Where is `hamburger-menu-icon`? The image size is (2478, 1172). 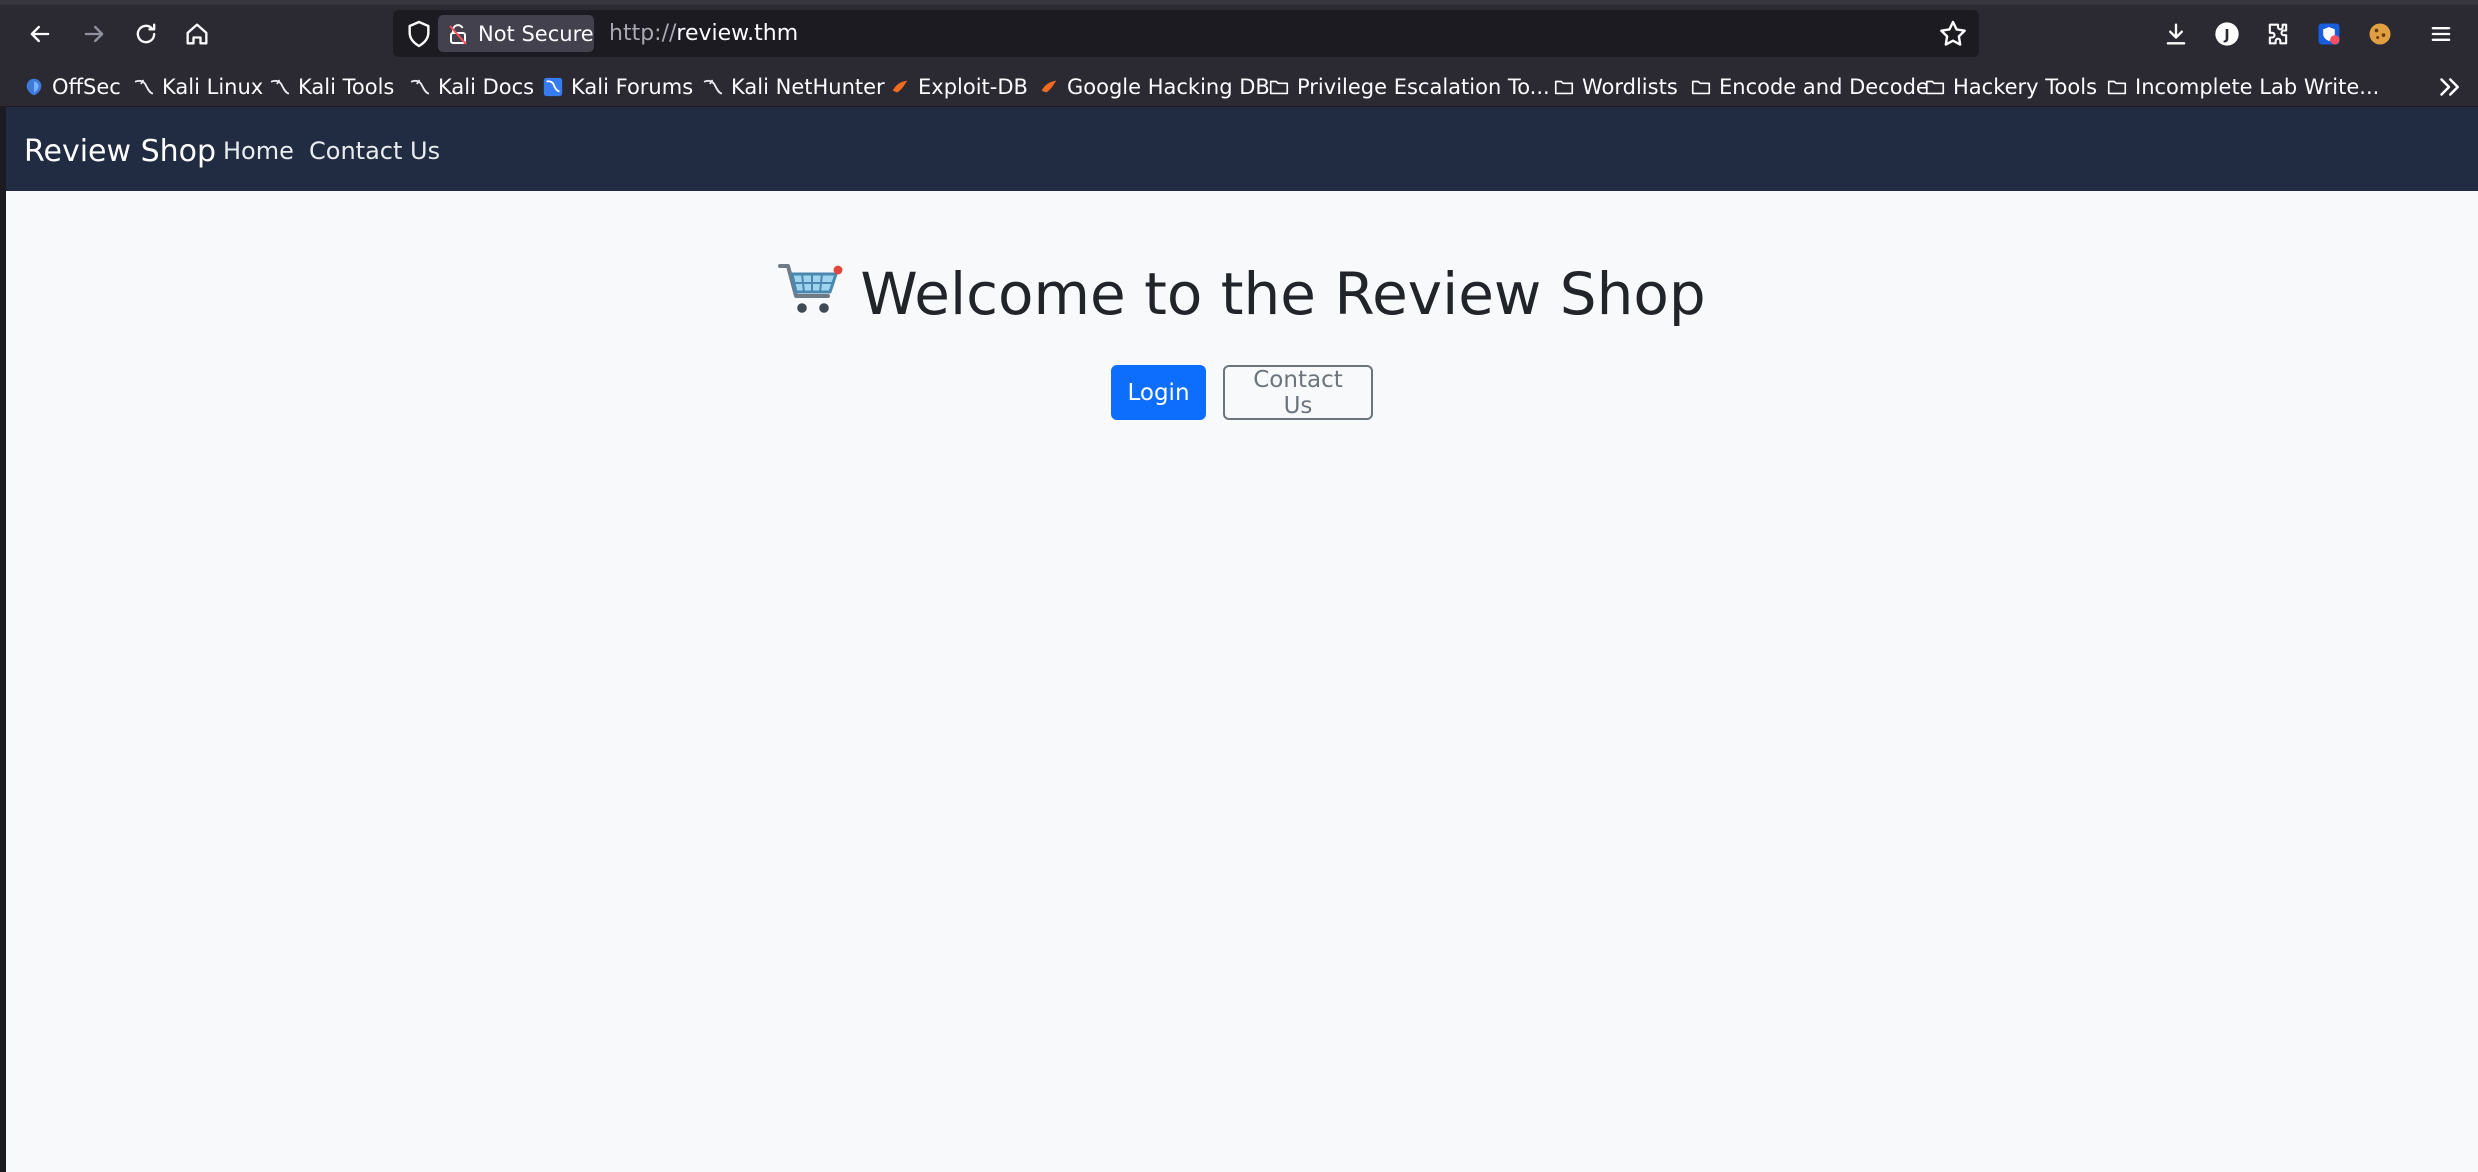
hamburger-menu-icon is located at coordinates (2441, 34).